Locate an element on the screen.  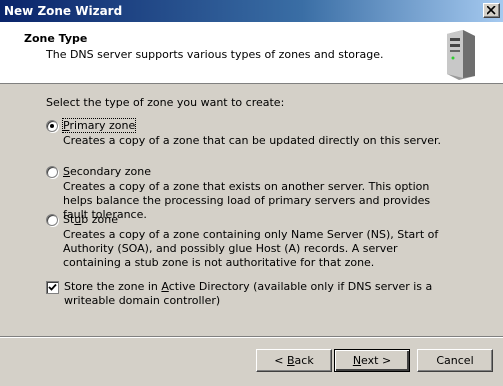
page-title: Zone Type is located at coordinates (56, 38).